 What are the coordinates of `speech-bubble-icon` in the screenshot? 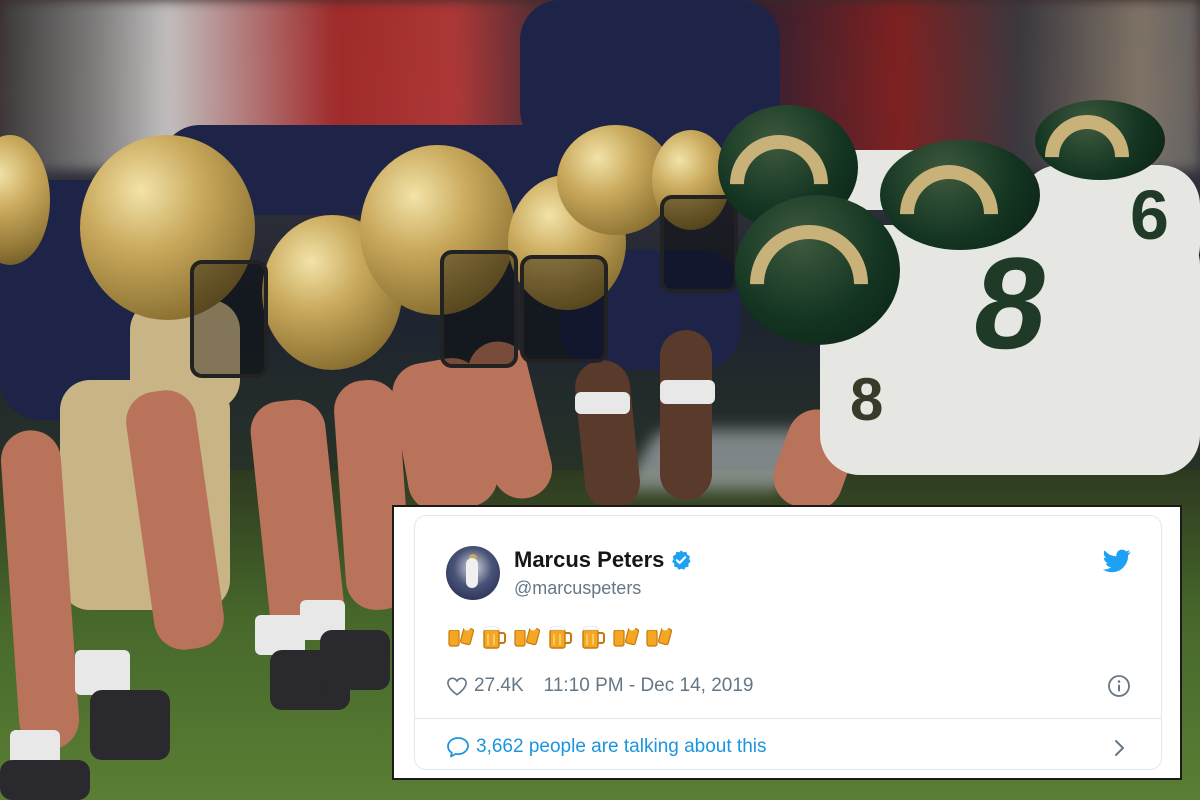 It's located at (458, 747).